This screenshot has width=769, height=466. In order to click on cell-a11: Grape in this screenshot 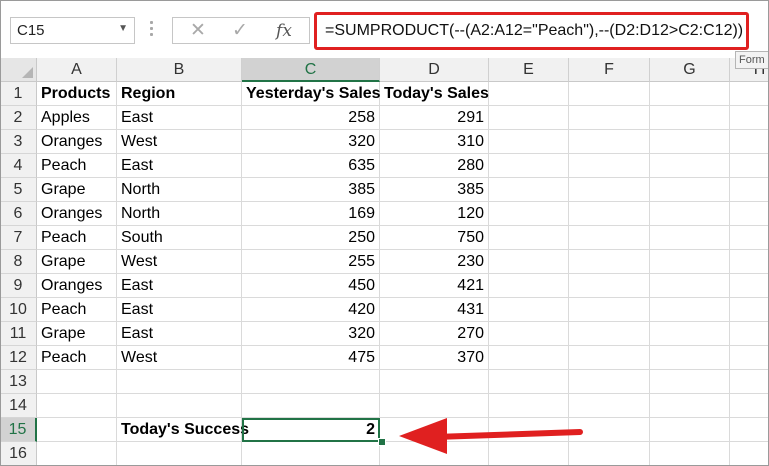, I will do `click(77, 334)`.